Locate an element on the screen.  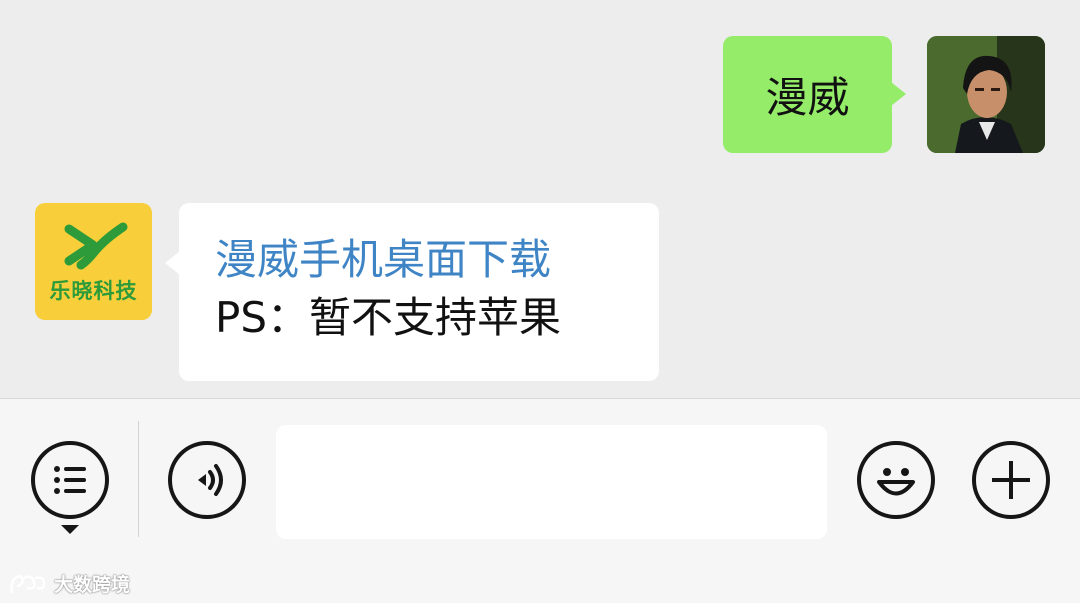
outgoing-message-bubble: 漫威 is located at coordinates (814, 94).